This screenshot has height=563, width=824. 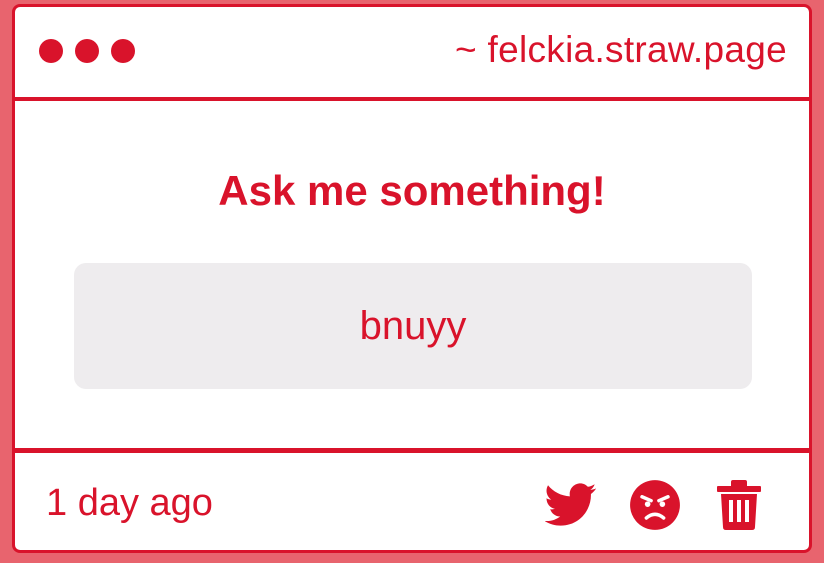 I want to click on trash-icon, so click(x=739, y=505).